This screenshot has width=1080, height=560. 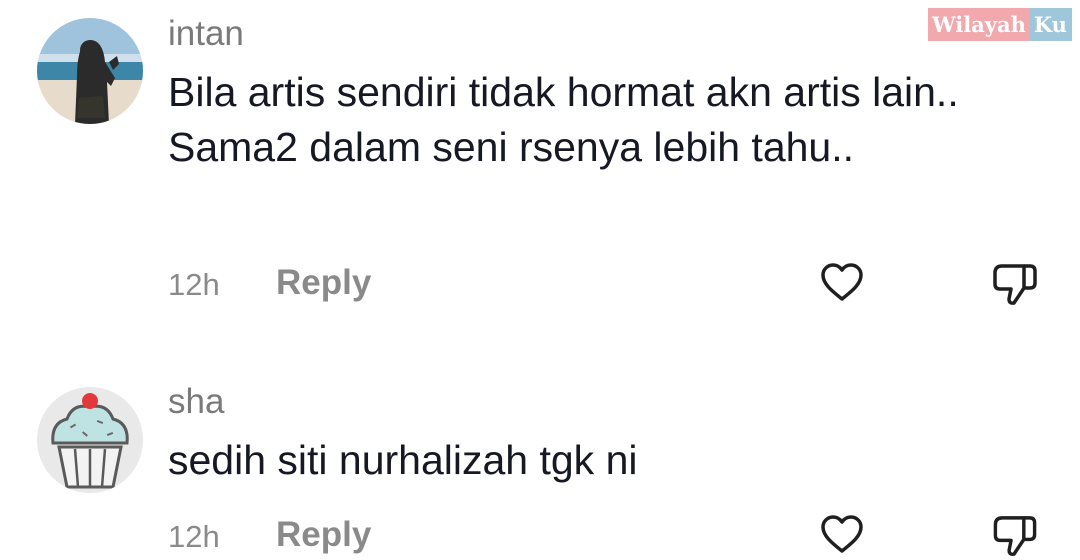 What do you see at coordinates (1015, 535) in the screenshot?
I see `thumbs-down-icon` at bounding box center [1015, 535].